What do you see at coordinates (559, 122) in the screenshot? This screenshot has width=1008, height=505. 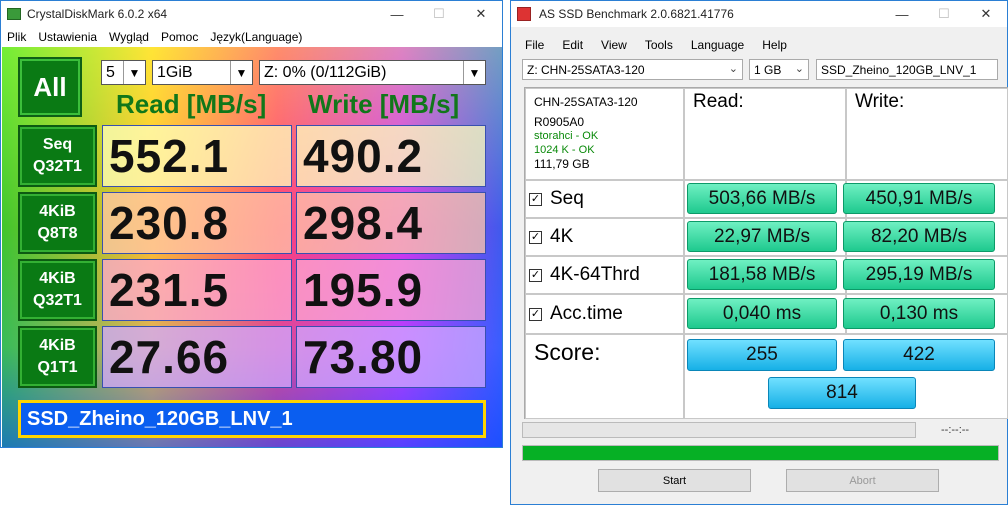 I see `drive-firmware: R0905A0` at bounding box center [559, 122].